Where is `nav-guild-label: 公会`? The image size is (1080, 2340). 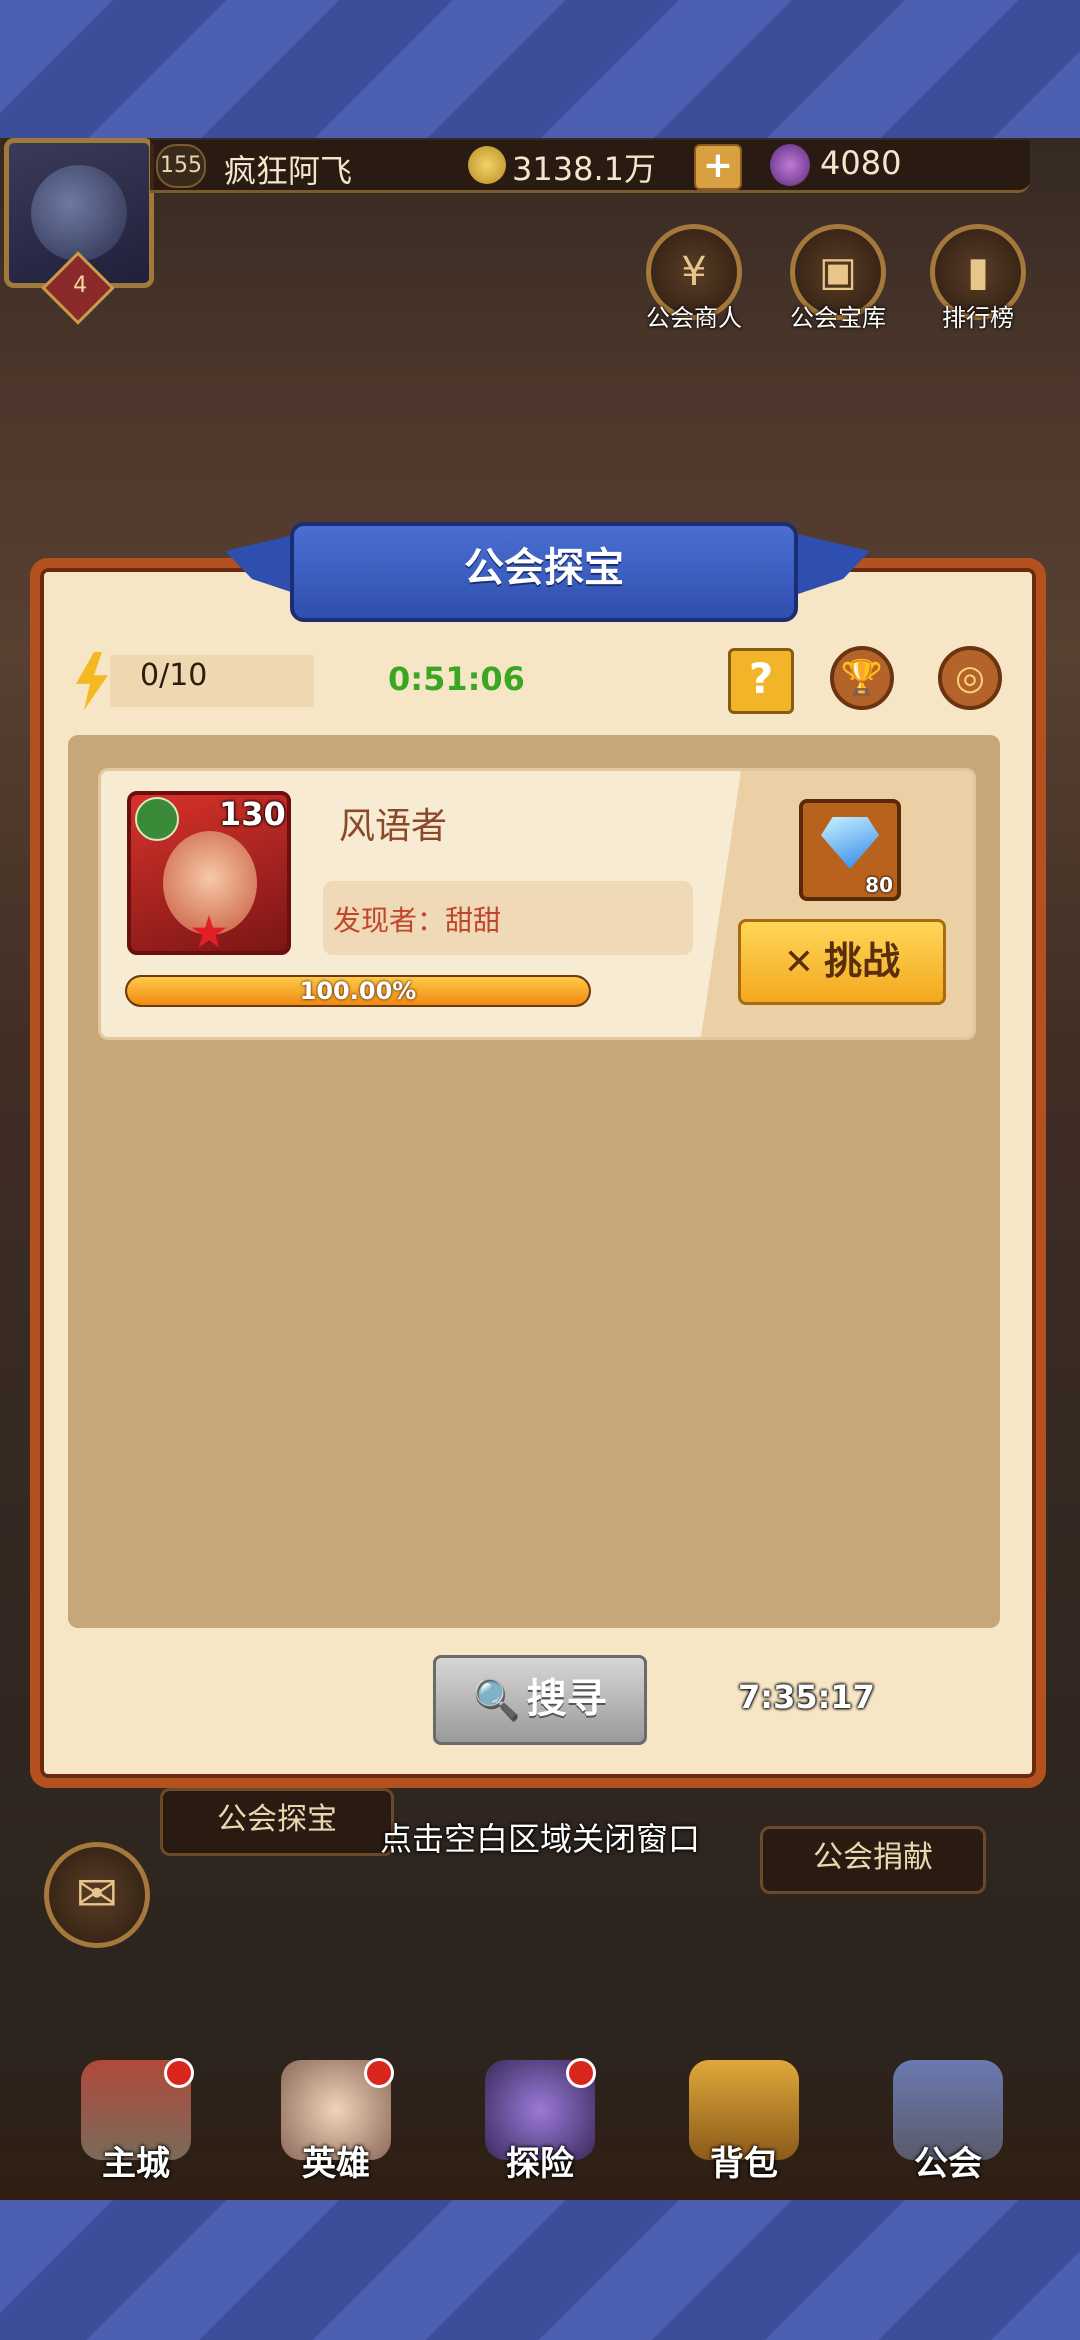 nav-guild-label: 公会 is located at coordinates (948, 2164).